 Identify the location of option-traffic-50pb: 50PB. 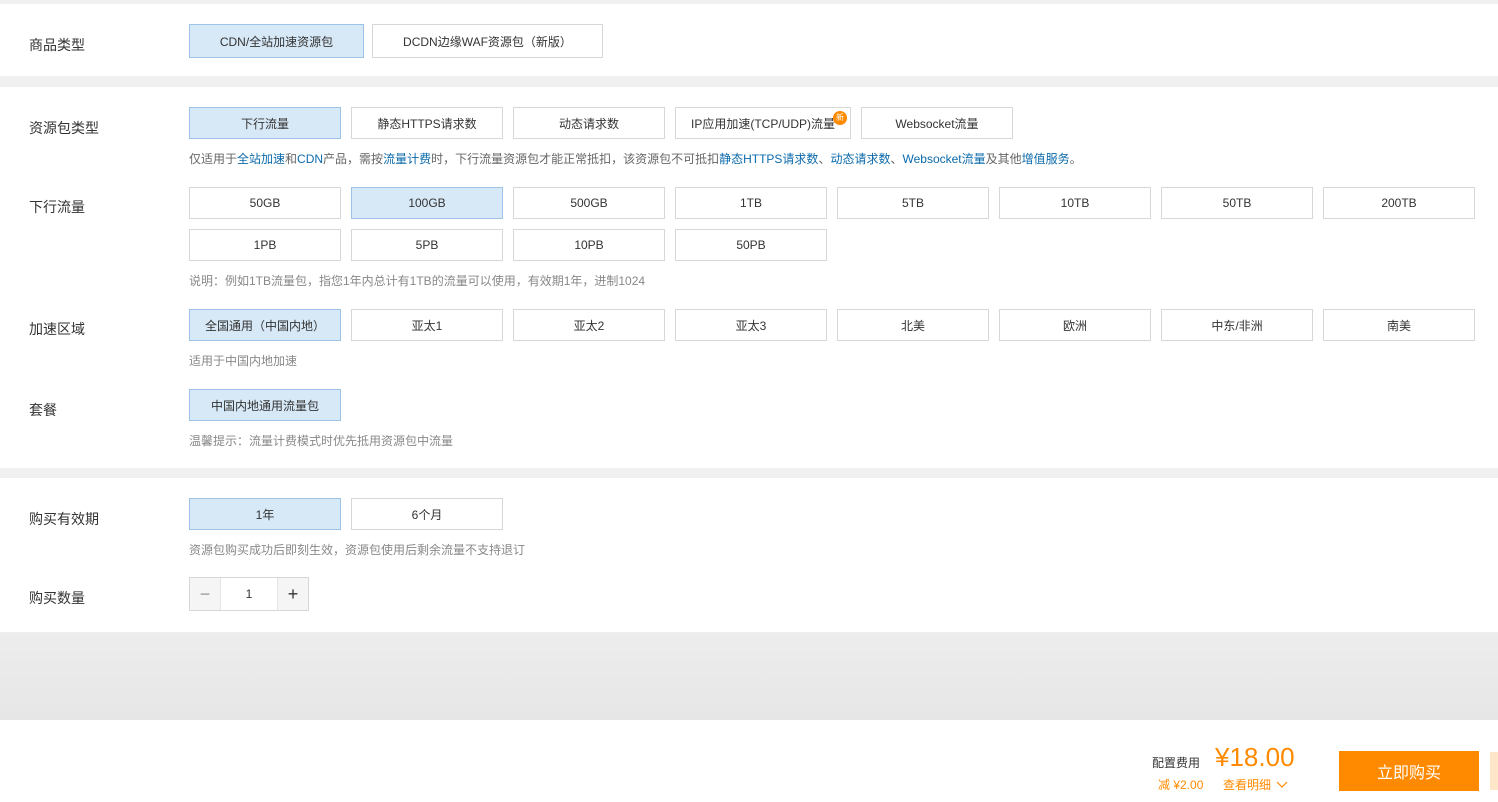
(751, 245).